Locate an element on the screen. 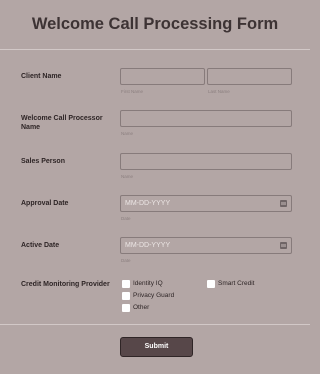 The image size is (320, 374). client-name-label: Client Name is located at coordinates (41, 76).